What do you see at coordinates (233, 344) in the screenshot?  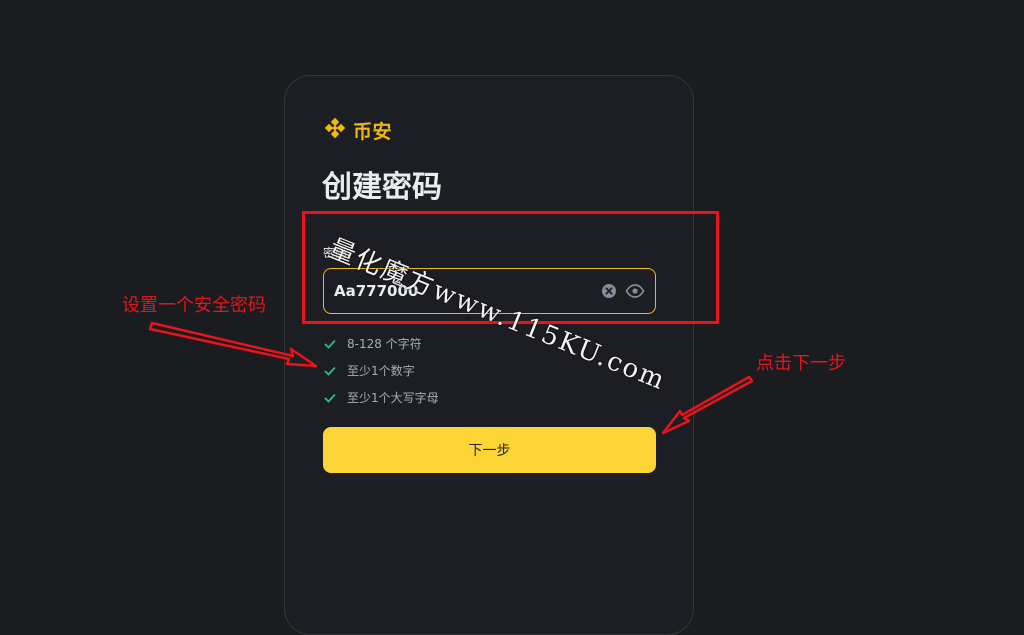 I see `arrow-left-icon` at bounding box center [233, 344].